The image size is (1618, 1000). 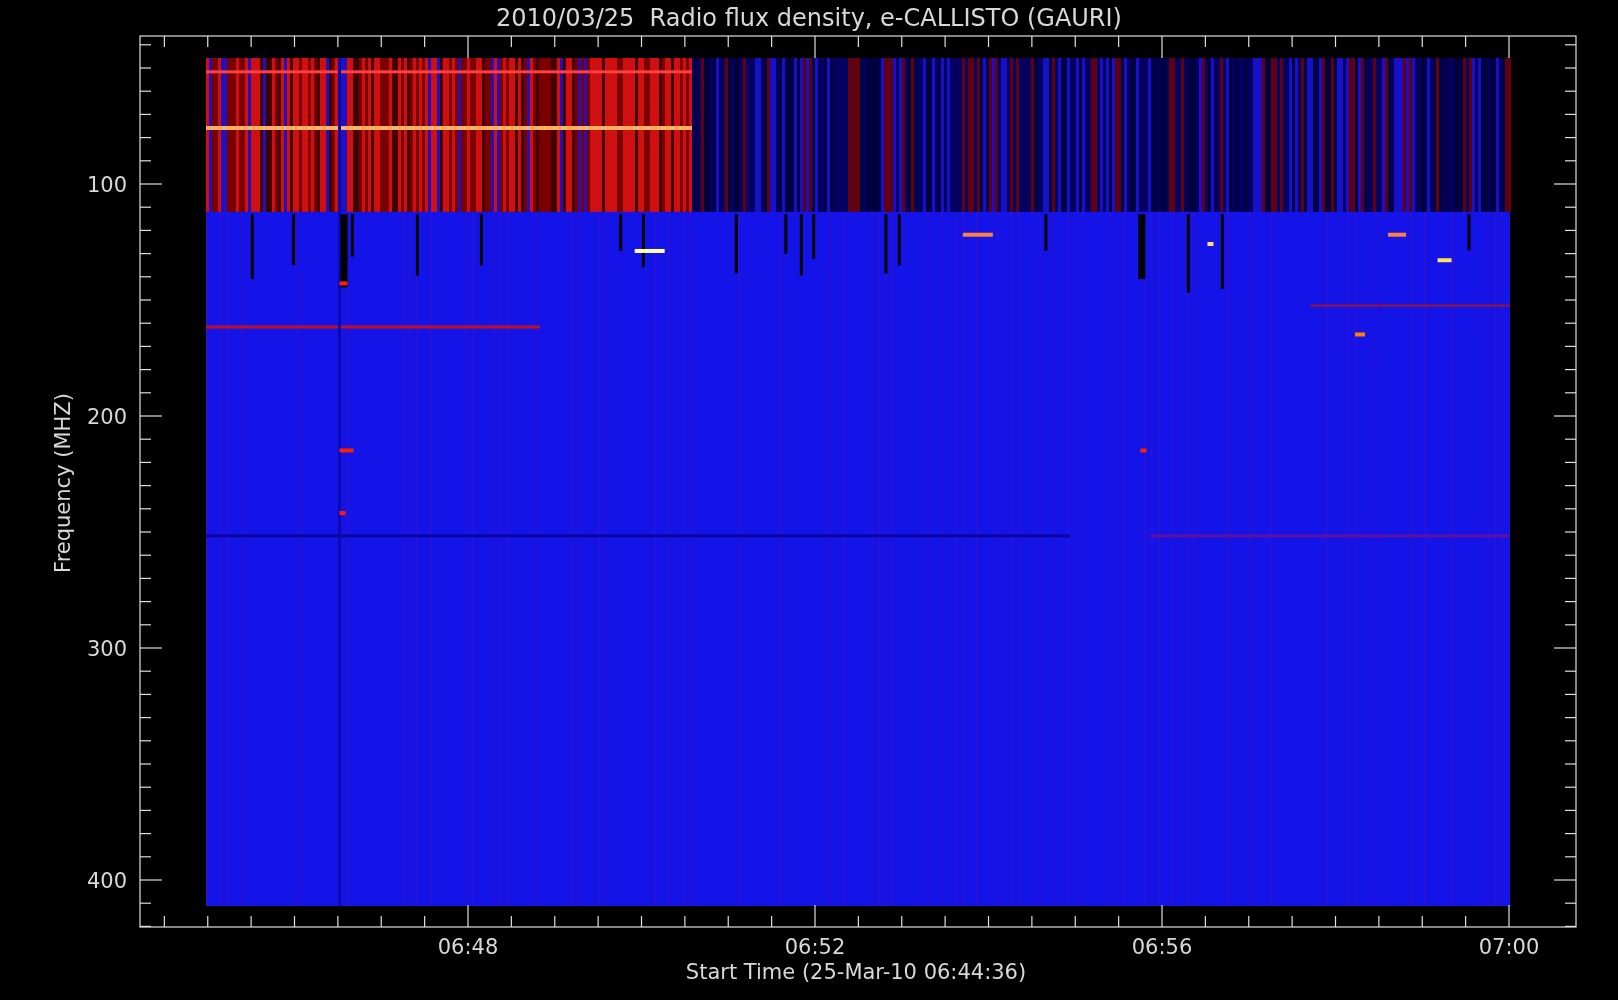 I want to click on x-axis-label: Start Time (25-Mar-10 06:44:36), so click(x=856, y=972).